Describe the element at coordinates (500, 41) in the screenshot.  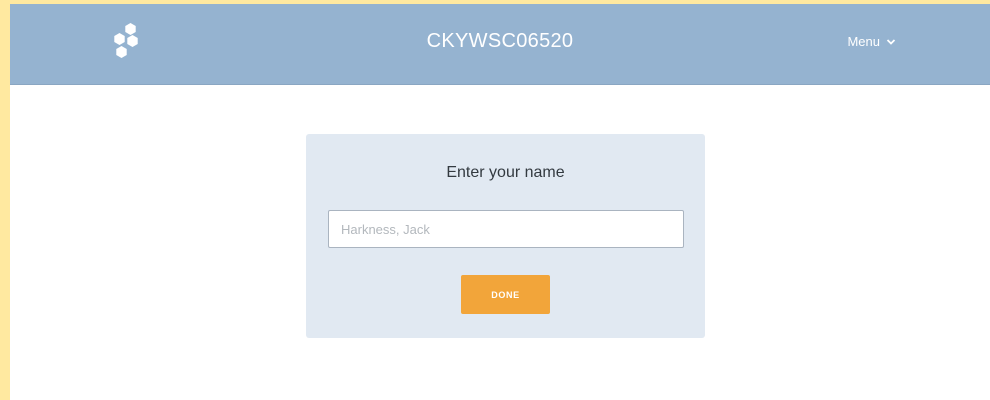
I see `session-code: CKYWSC06520` at that location.